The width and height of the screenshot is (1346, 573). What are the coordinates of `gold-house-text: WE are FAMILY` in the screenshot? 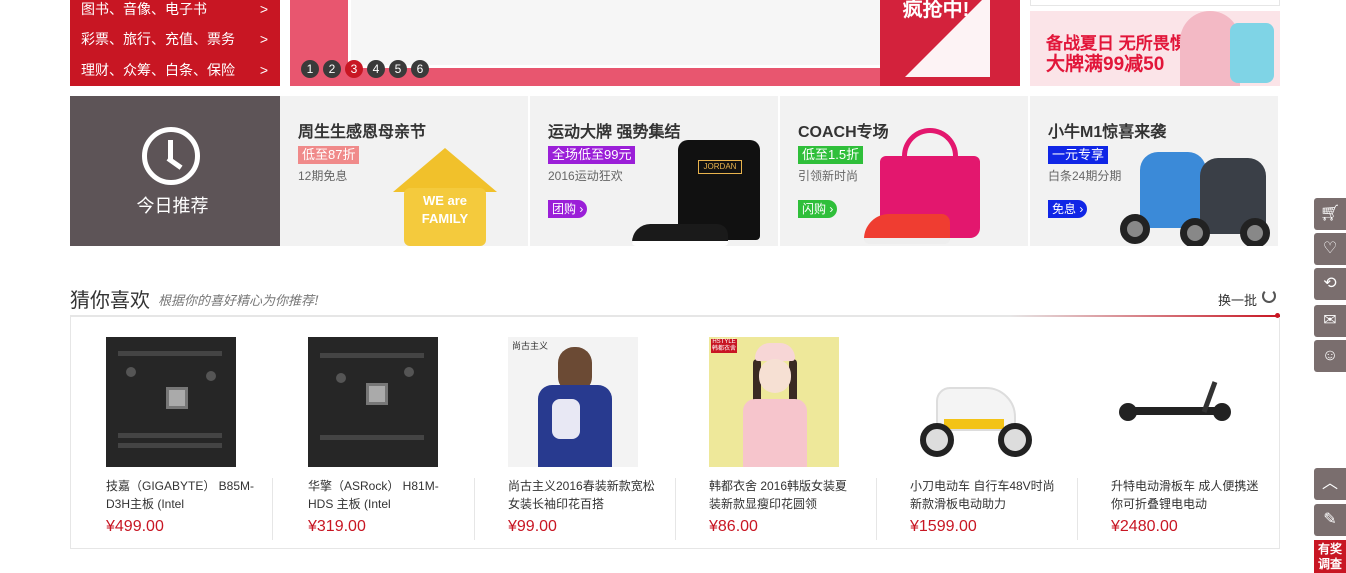 It's located at (445, 217).